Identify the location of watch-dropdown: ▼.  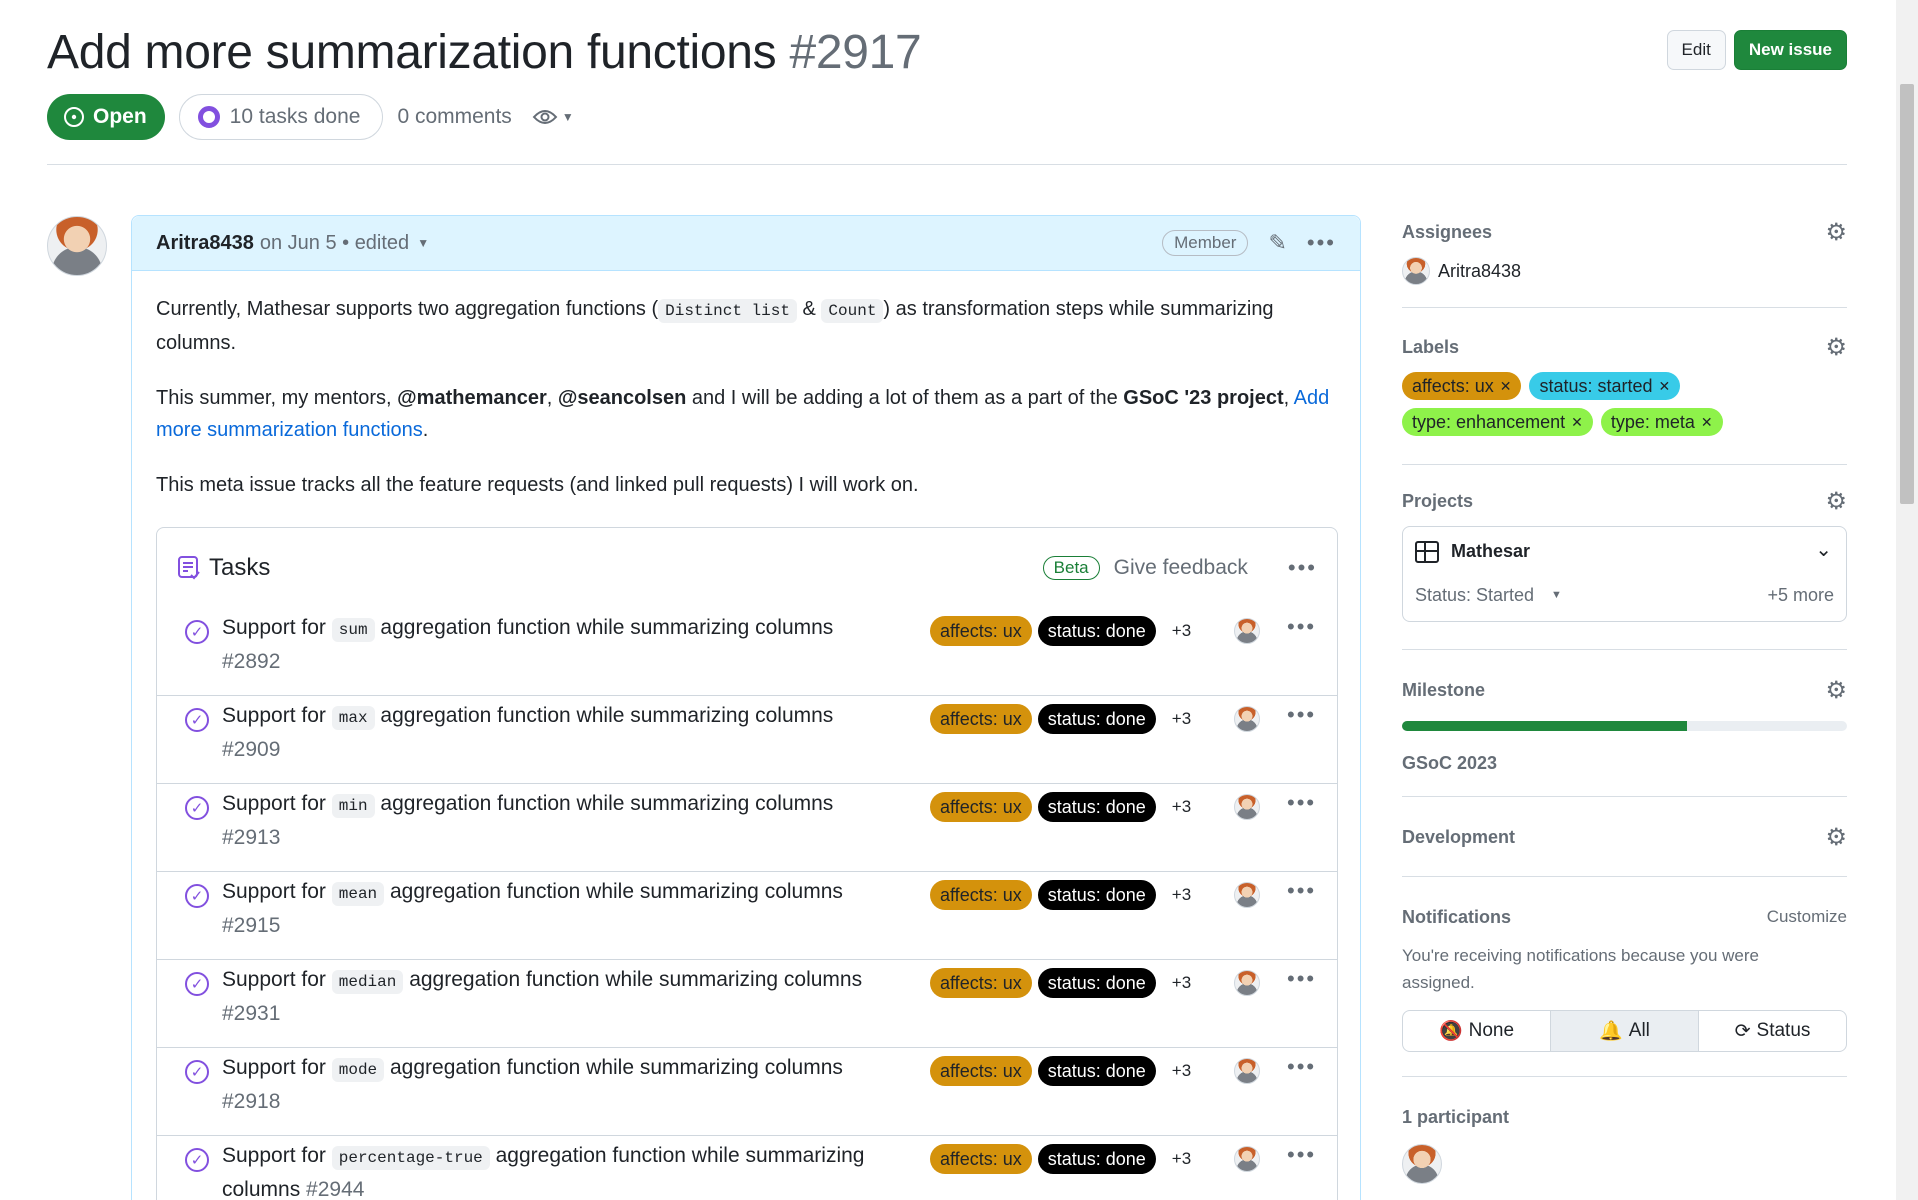
(553, 117).